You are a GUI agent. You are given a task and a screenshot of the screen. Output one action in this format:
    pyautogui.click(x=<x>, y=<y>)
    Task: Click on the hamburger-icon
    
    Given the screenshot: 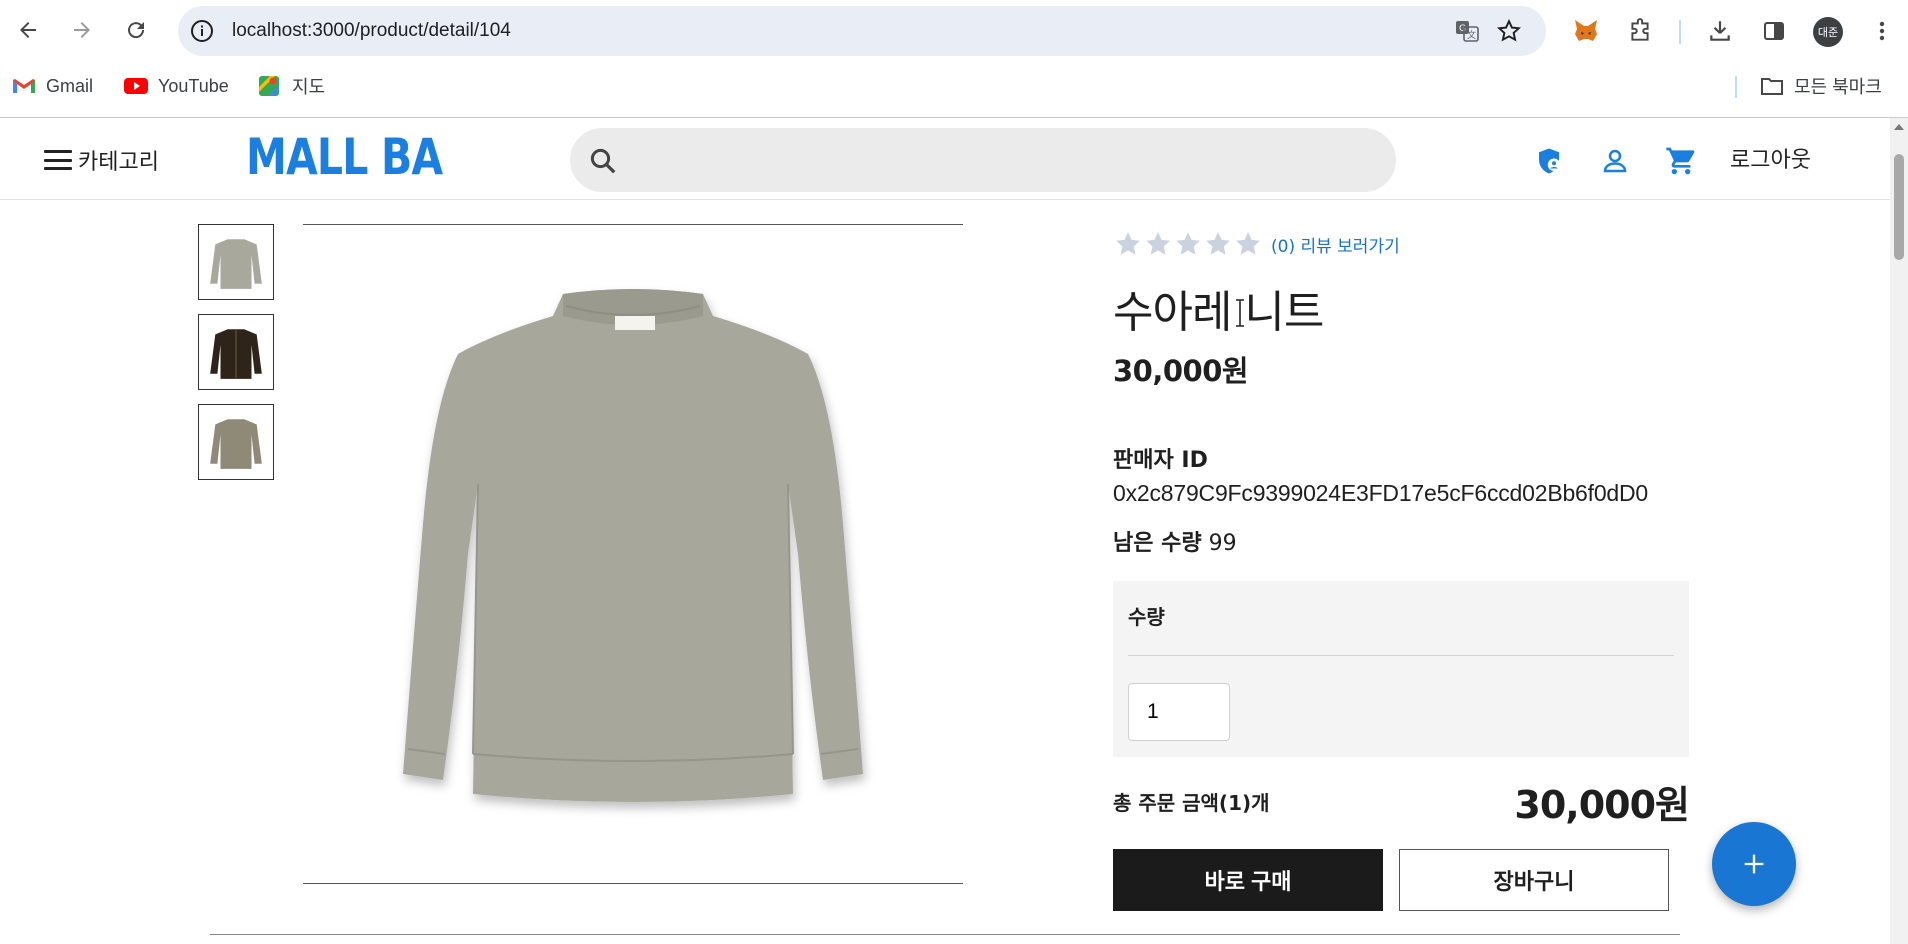 What is the action you would take?
    pyautogui.click(x=58, y=160)
    